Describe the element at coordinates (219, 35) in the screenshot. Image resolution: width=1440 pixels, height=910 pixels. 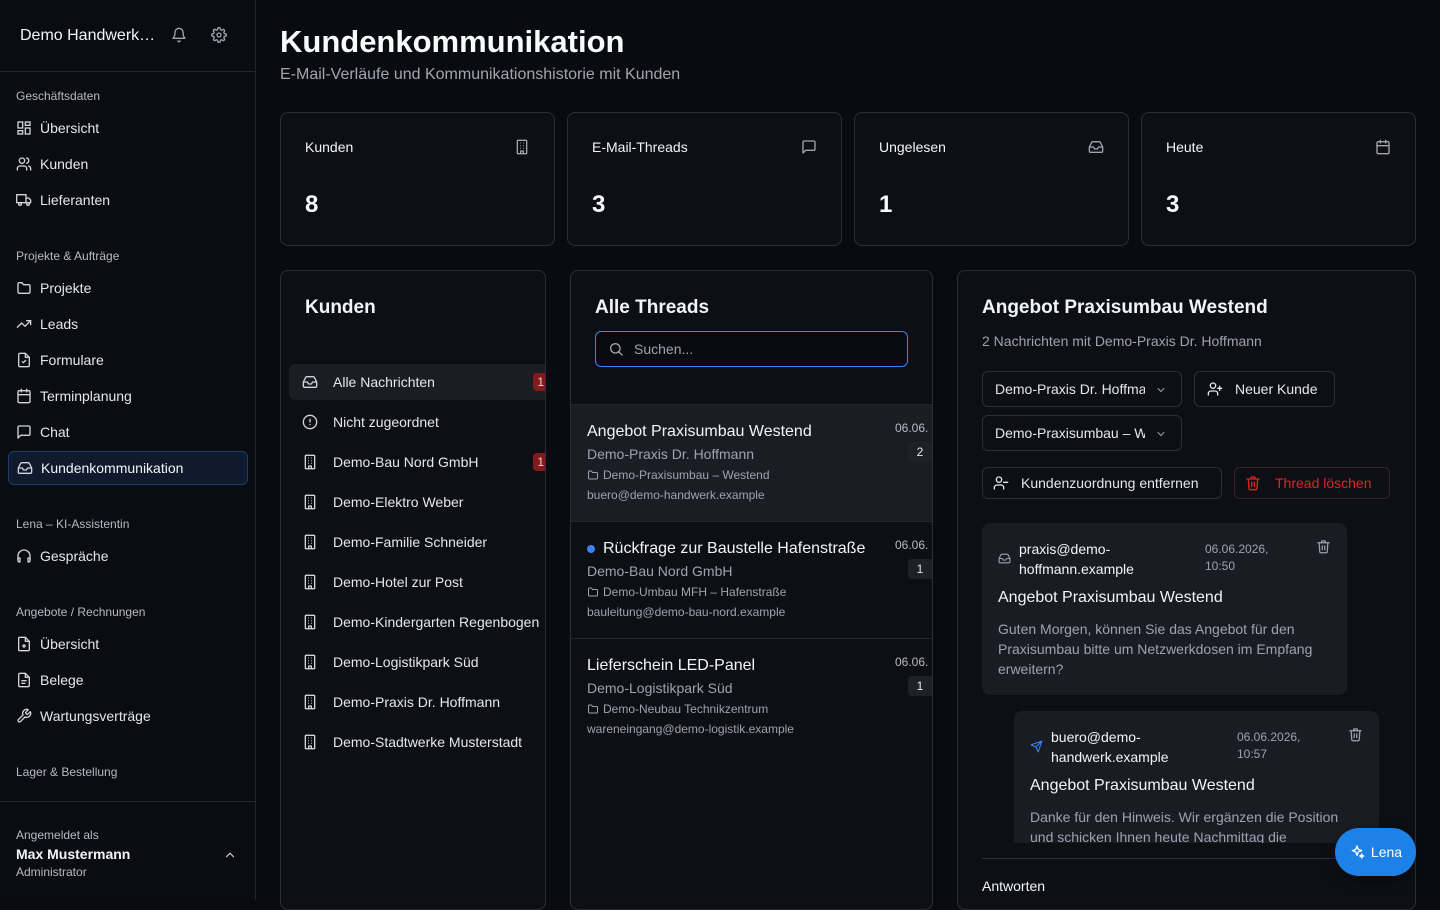
I see `gear-icon` at that location.